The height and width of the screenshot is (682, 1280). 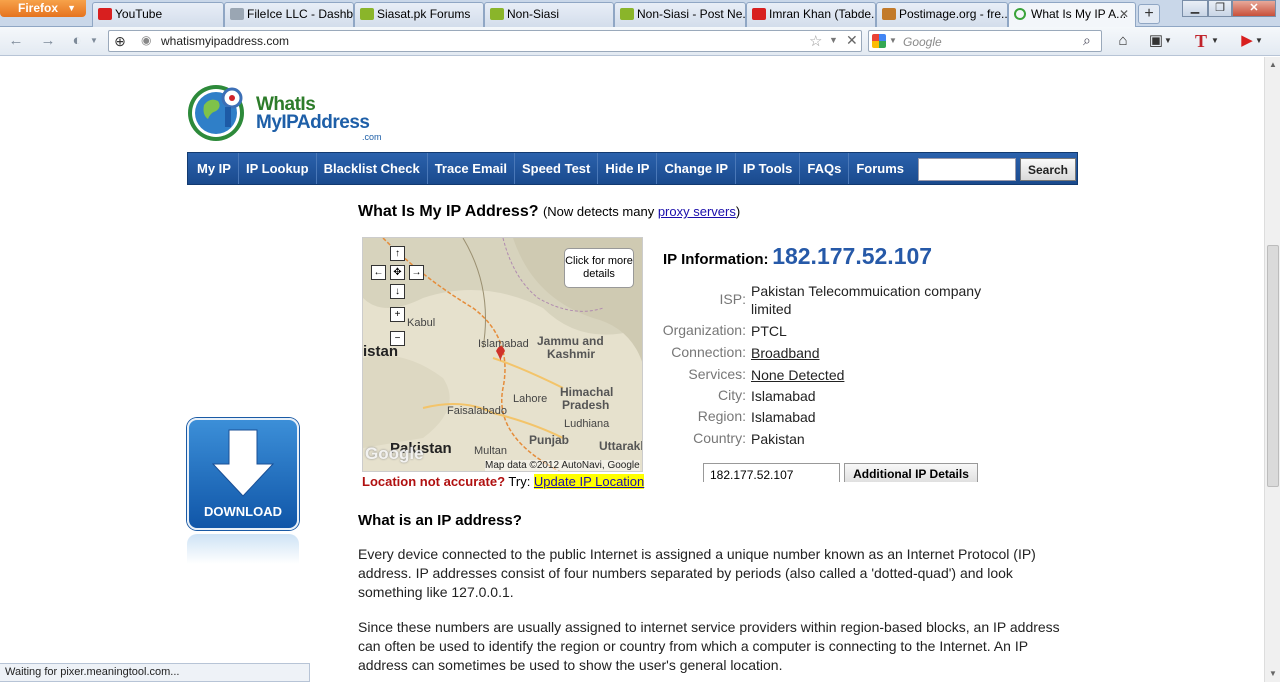 I want to click on connection-link: Broadband, so click(x=871, y=353).